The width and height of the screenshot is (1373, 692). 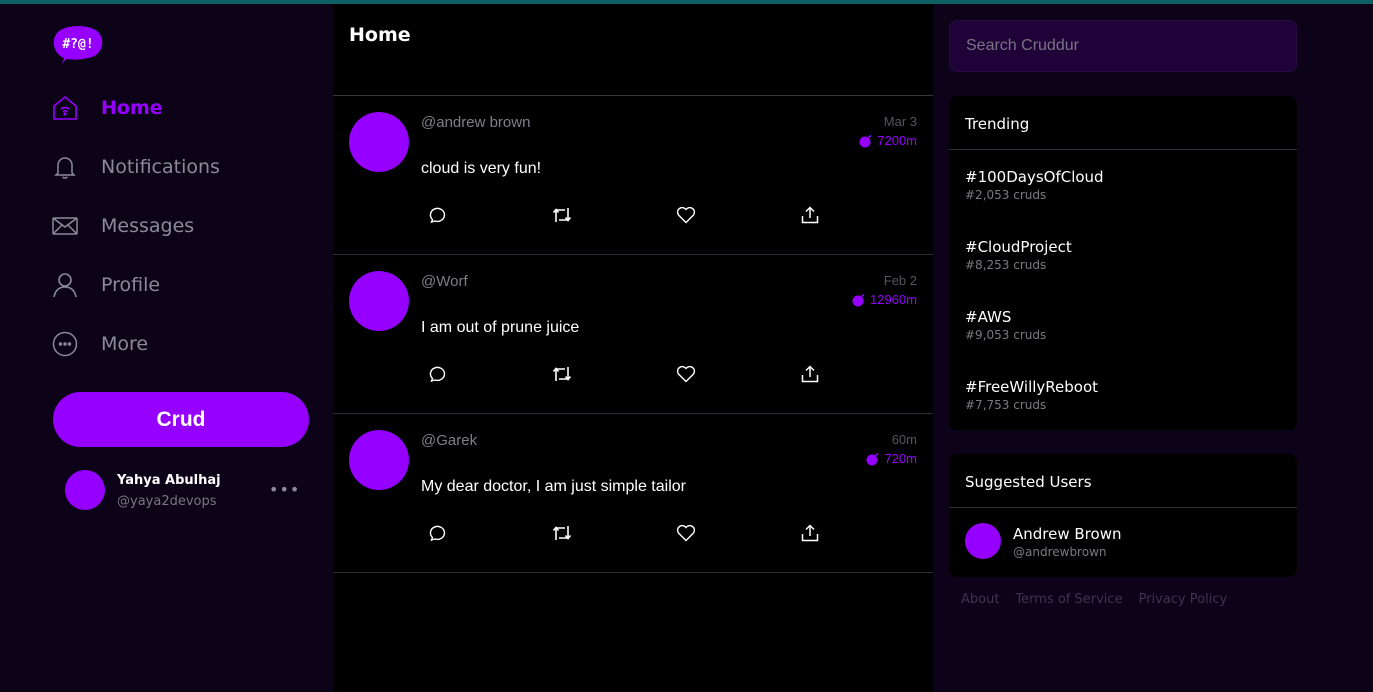 I want to click on cruddur-logo: #?@!, so click(x=78, y=46).